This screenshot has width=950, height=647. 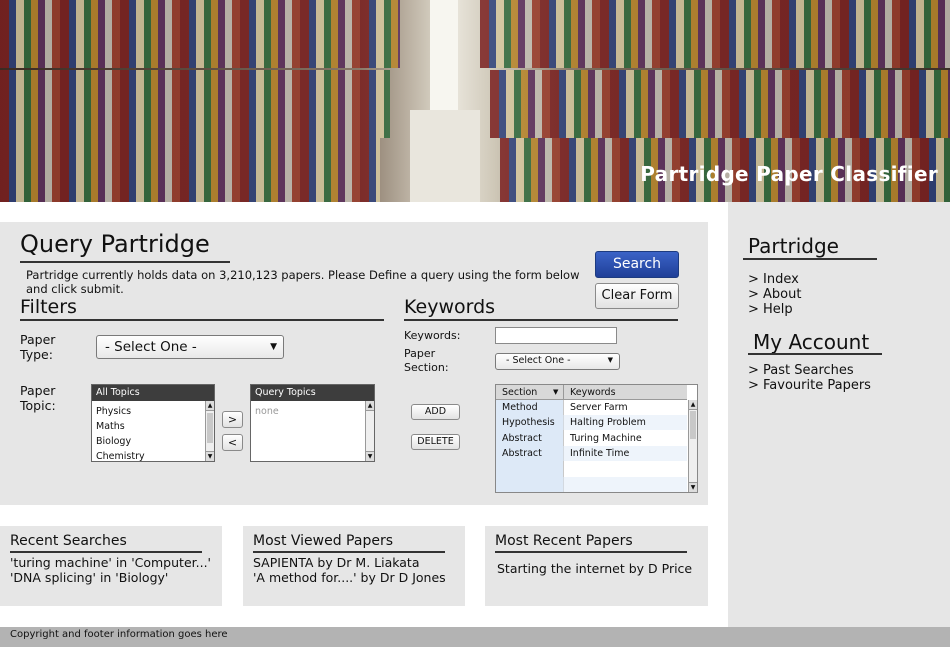 I want to click on add-keyword-button: ADD, so click(x=435, y=412).